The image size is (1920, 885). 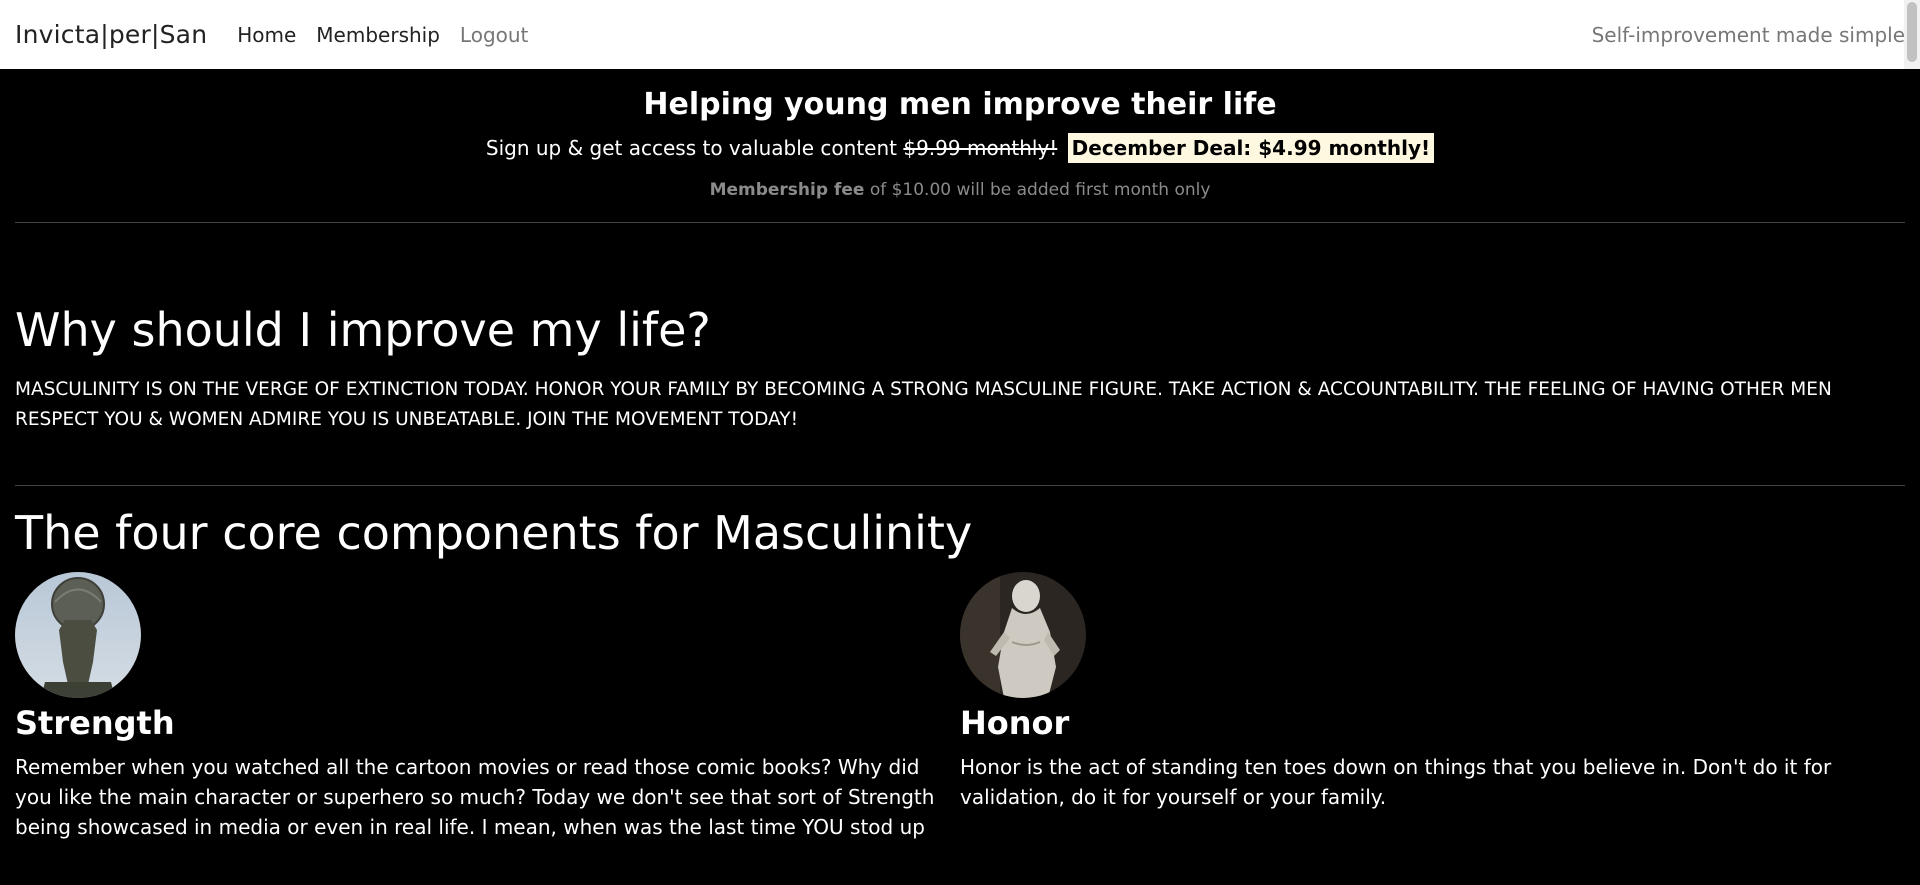 What do you see at coordinates (1040, 190) in the screenshot?
I see `fee-text: of $10.00 will be added first month only` at bounding box center [1040, 190].